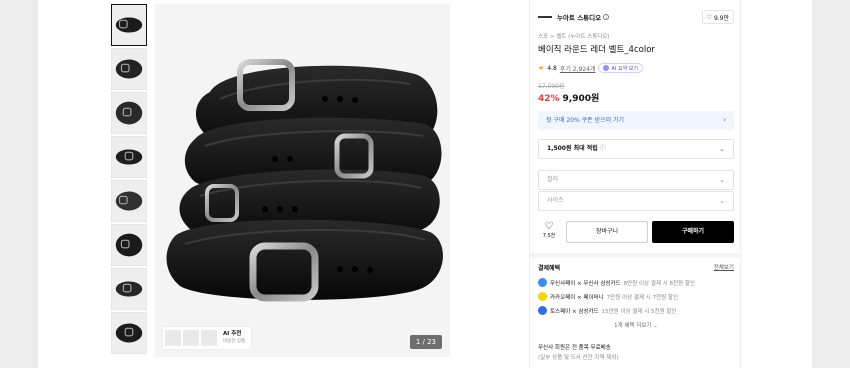  I want to click on ai-summary-label: AI 요약 보기, so click(624, 68).